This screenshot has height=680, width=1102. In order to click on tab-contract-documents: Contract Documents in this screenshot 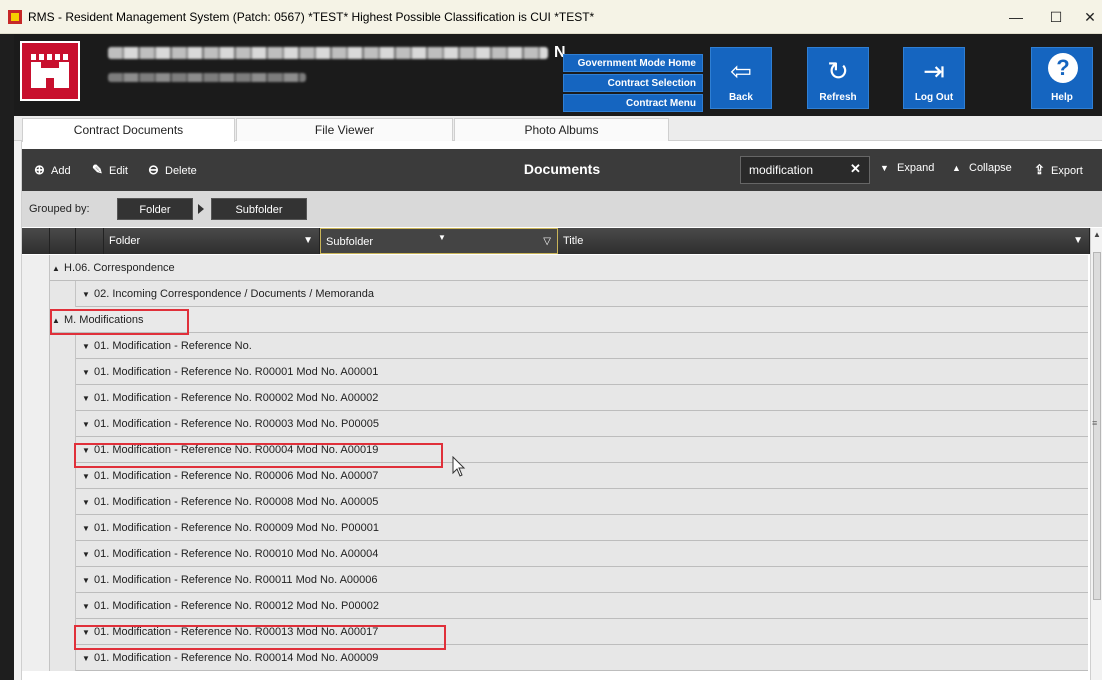, I will do `click(128, 130)`.